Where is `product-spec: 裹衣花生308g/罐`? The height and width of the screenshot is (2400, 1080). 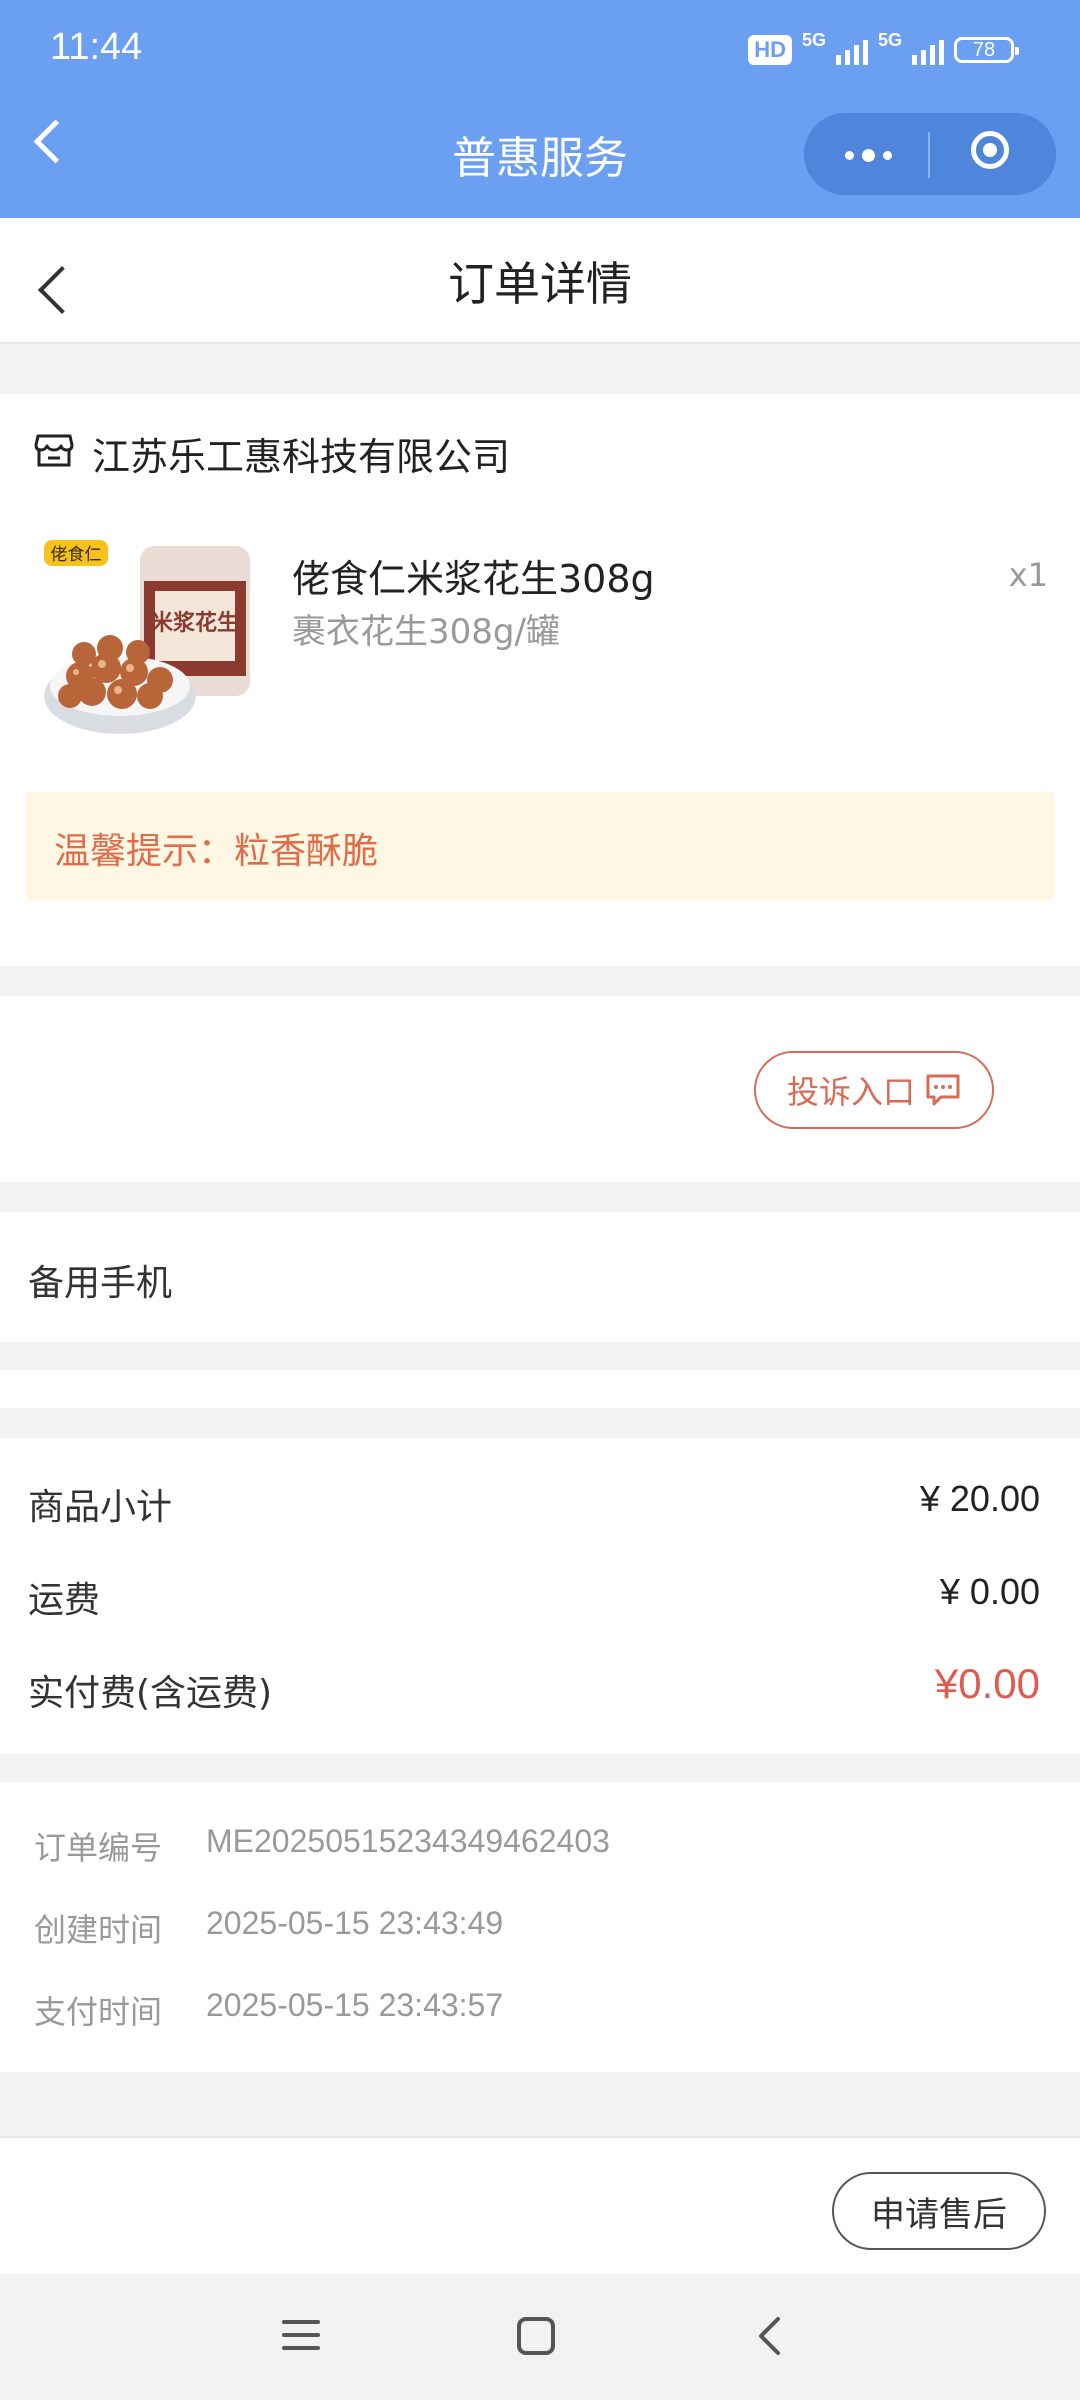
product-spec: 裹衣花生308g/罐 is located at coordinates (426, 632).